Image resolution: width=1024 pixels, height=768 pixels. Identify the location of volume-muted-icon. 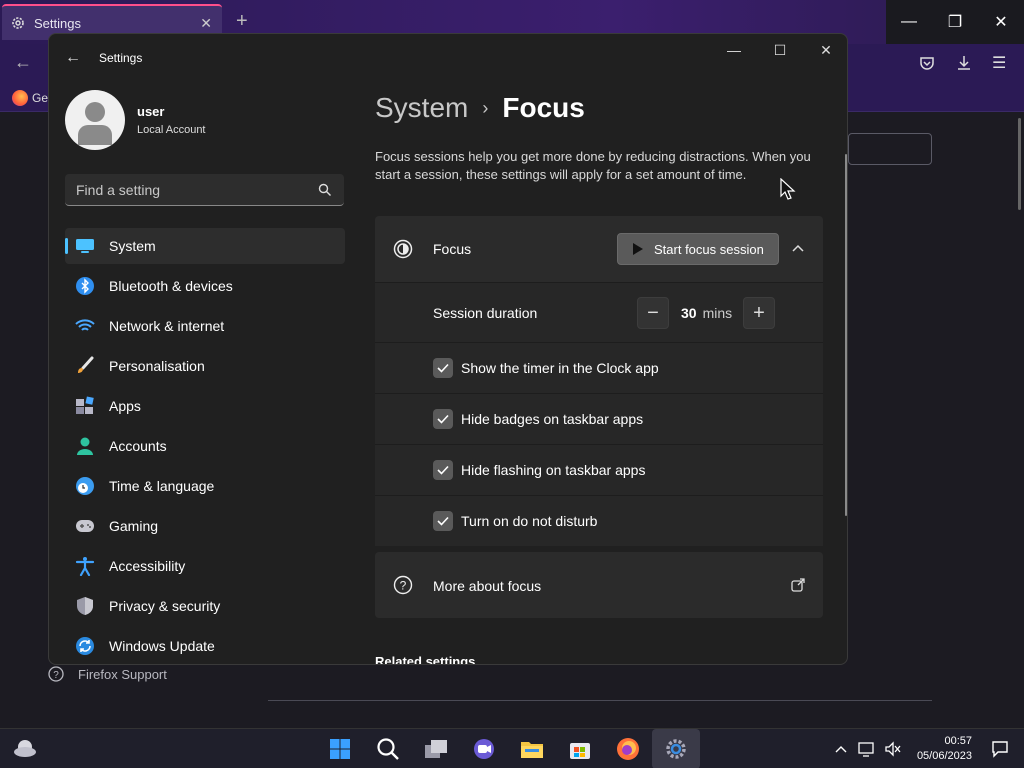
(893, 749).